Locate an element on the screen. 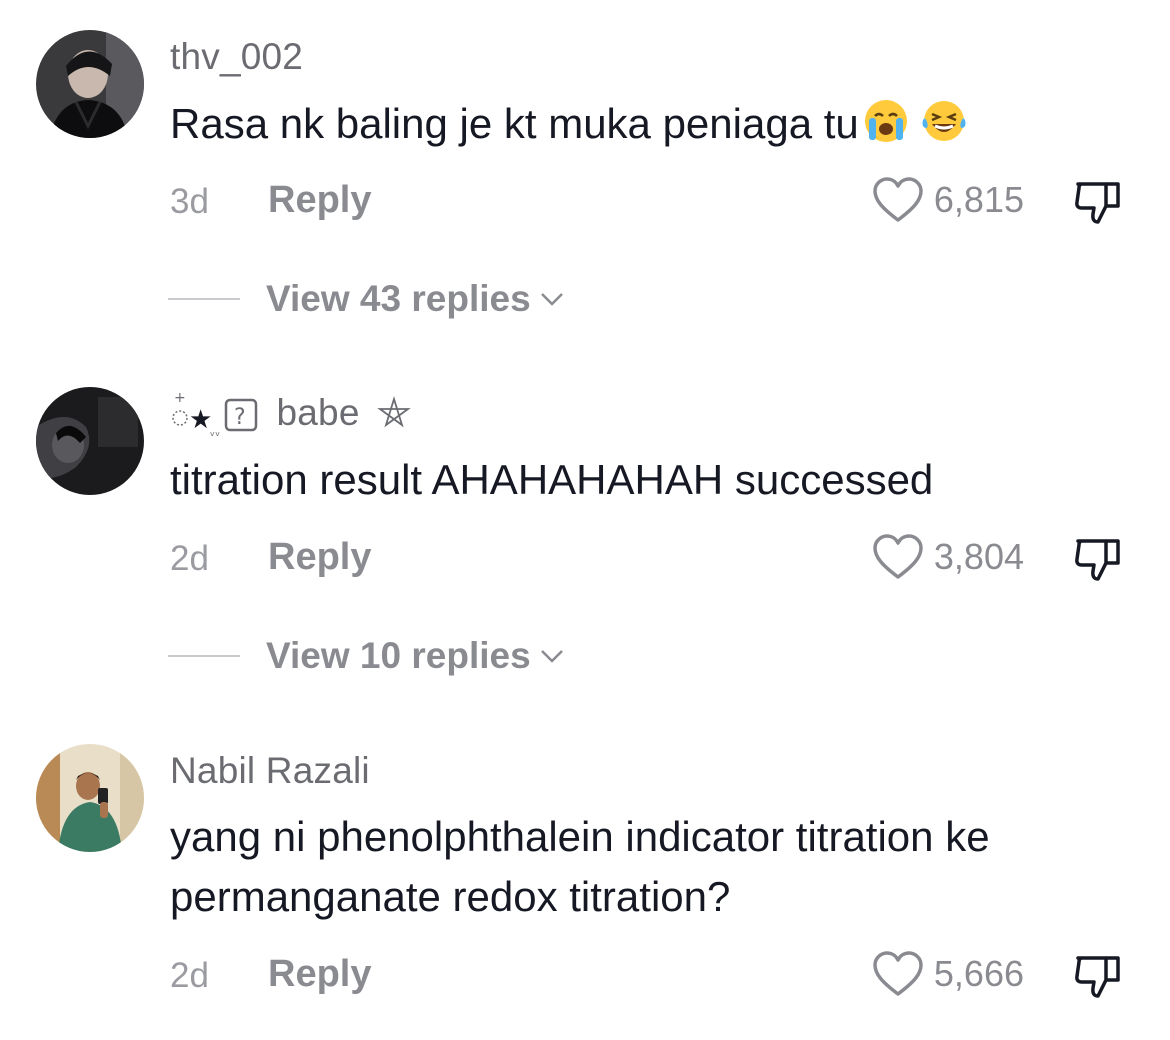  loudly-crying-face-emoji is located at coordinates (885, 121).